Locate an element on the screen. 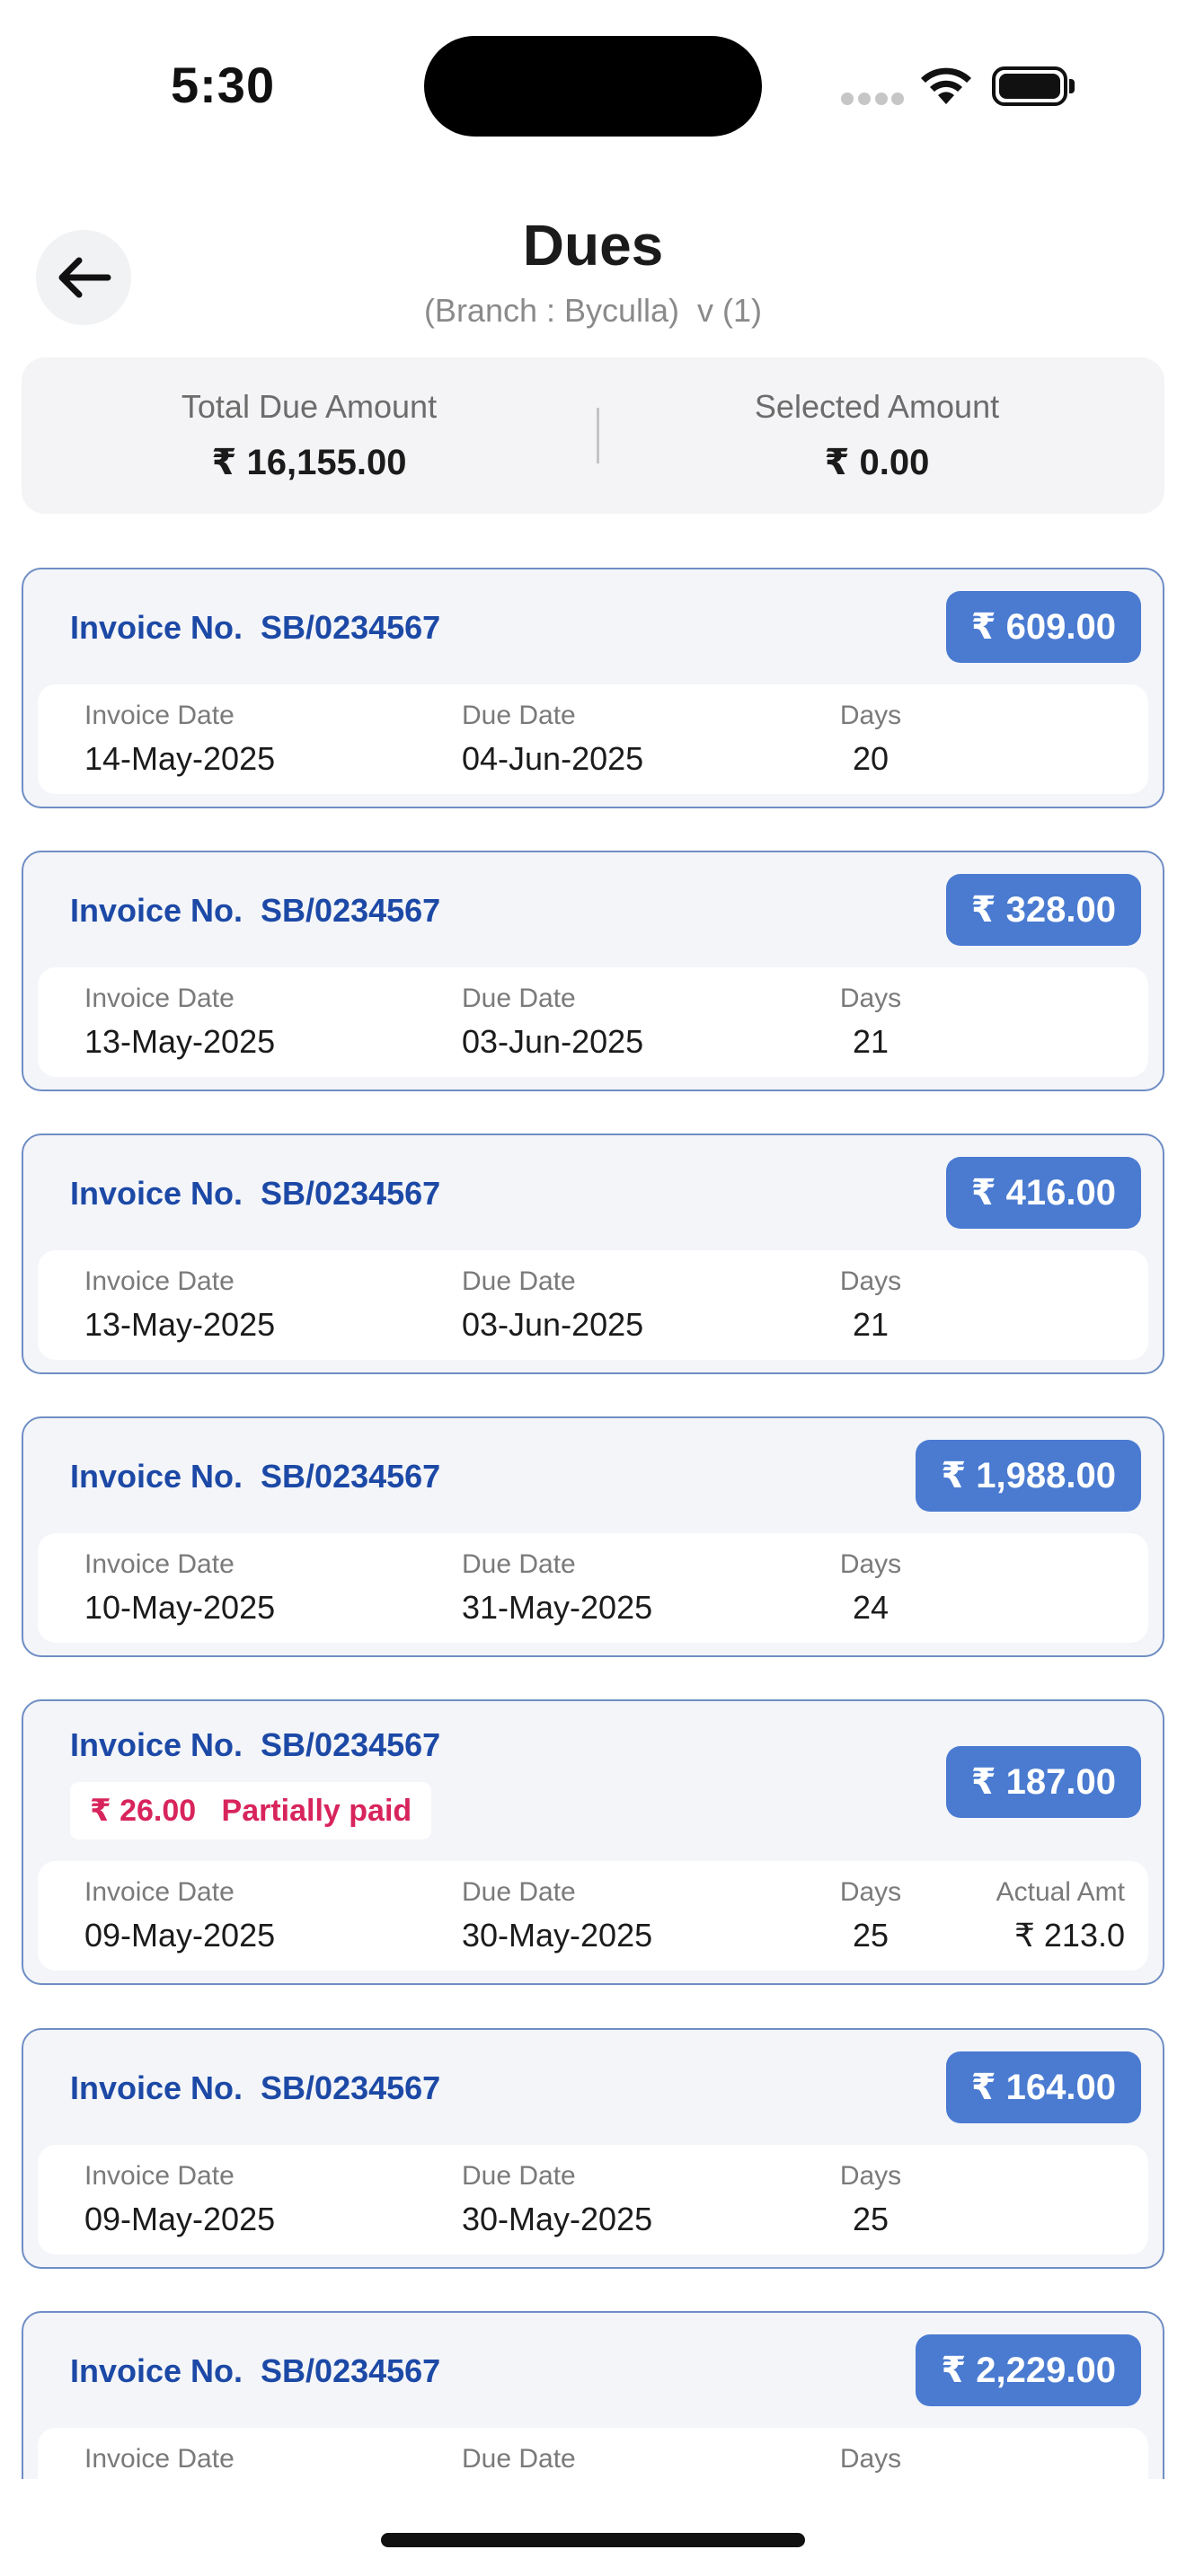 The width and height of the screenshot is (1186, 2576). total-due-value: ₹ 16,155.00 is located at coordinates (309, 462).